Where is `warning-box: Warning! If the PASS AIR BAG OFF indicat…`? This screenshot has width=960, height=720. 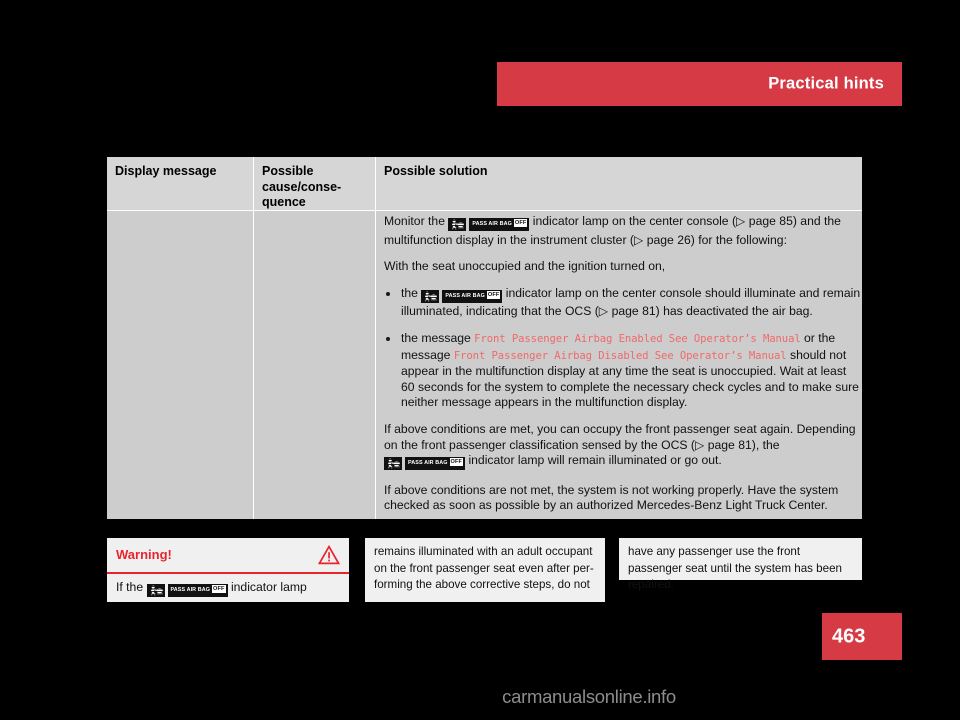
warning-box: Warning! If the PASS AIR BAG OFF indicat… is located at coordinates (228, 570).